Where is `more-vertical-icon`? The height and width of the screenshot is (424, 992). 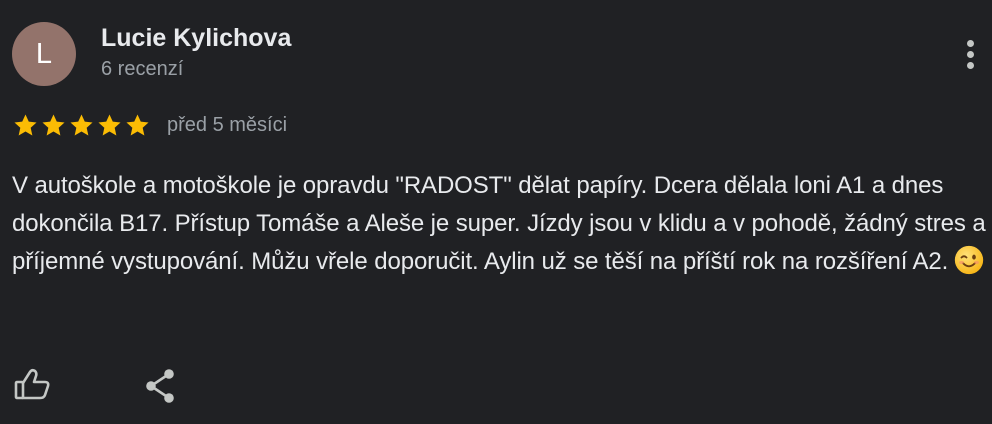
more-vertical-icon is located at coordinates (970, 43).